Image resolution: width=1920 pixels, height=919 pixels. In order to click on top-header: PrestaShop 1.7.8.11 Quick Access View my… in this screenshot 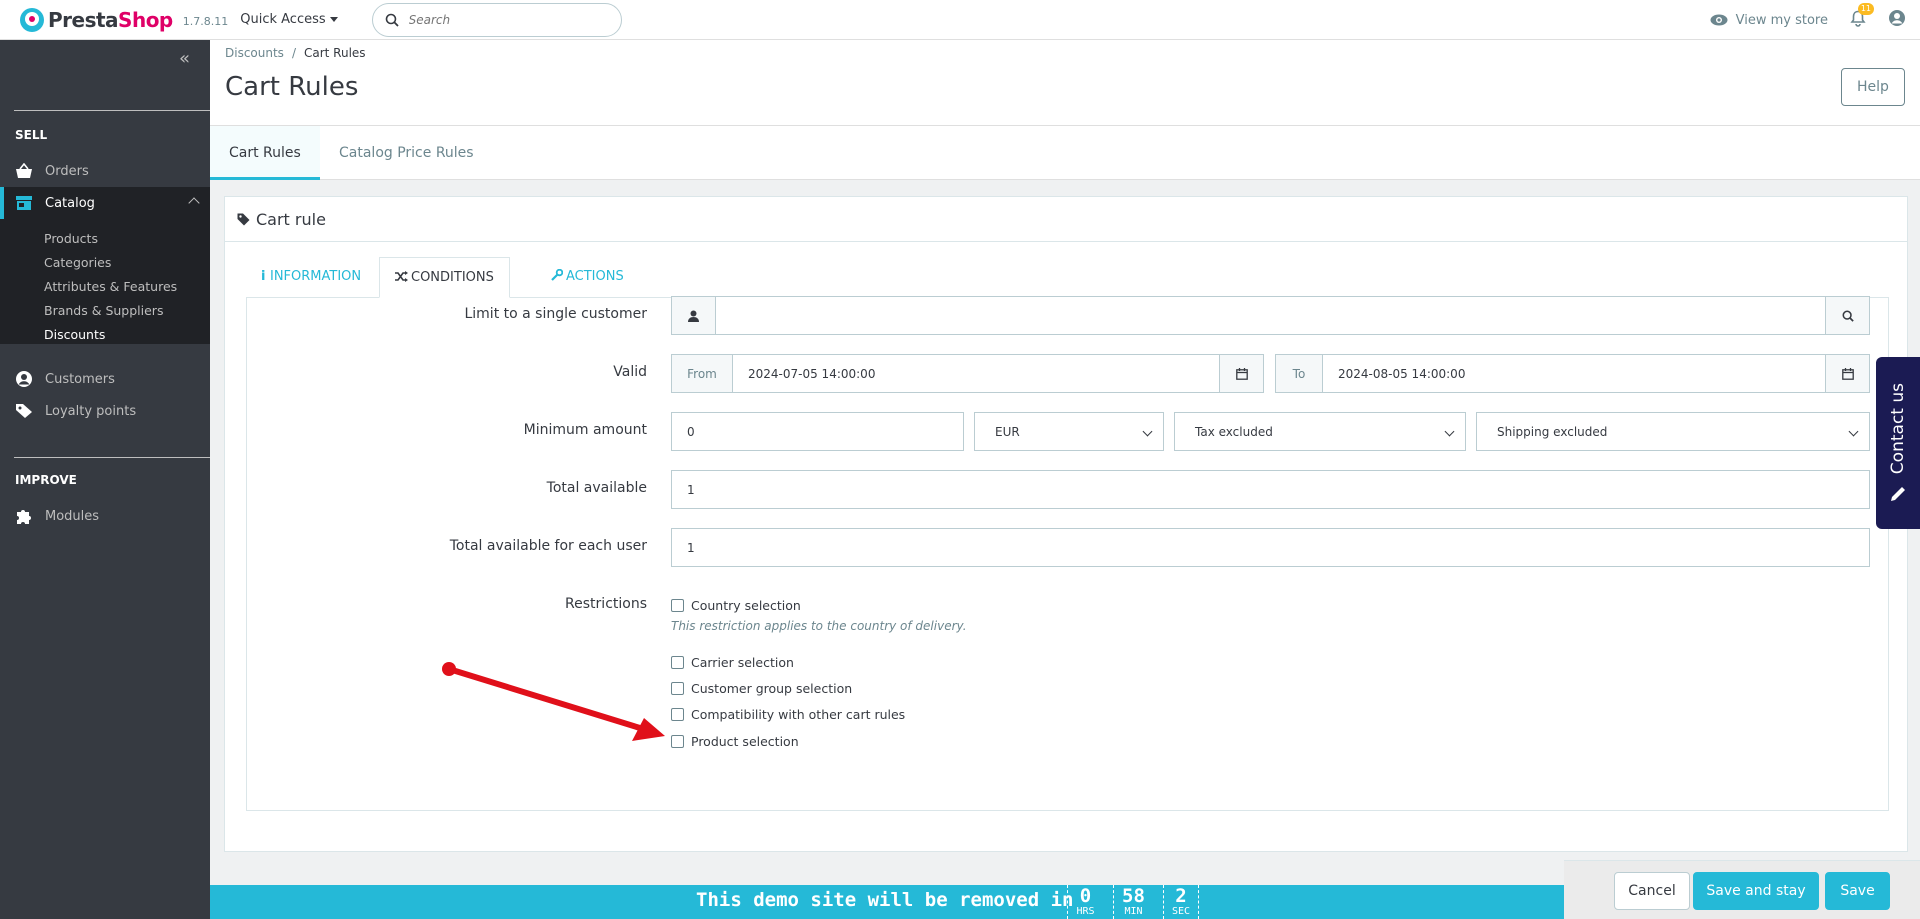, I will do `click(960, 20)`.